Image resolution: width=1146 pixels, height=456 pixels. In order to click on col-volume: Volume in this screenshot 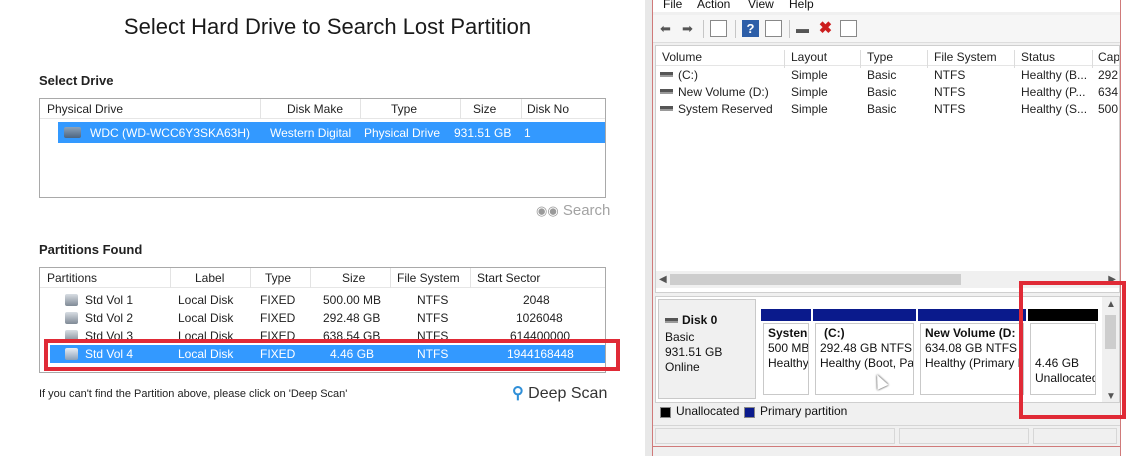, I will do `click(682, 57)`.